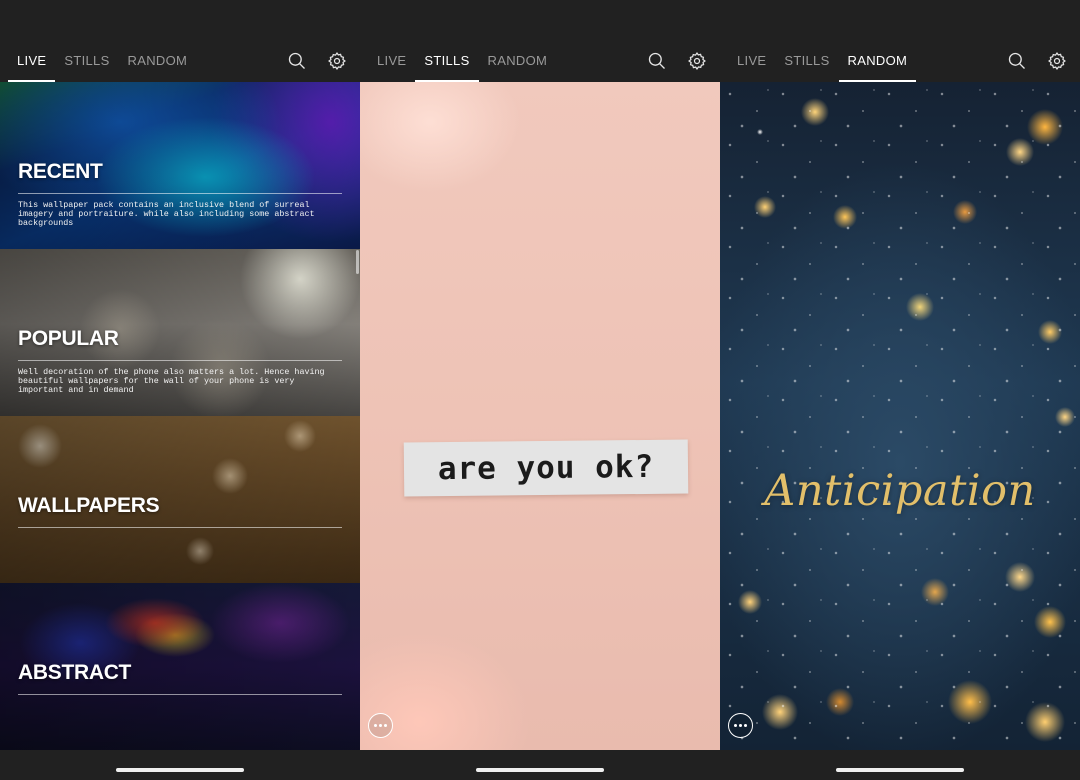 The width and height of the screenshot is (1080, 780). I want to click on wallpaper-text: are you ok?, so click(546, 468).